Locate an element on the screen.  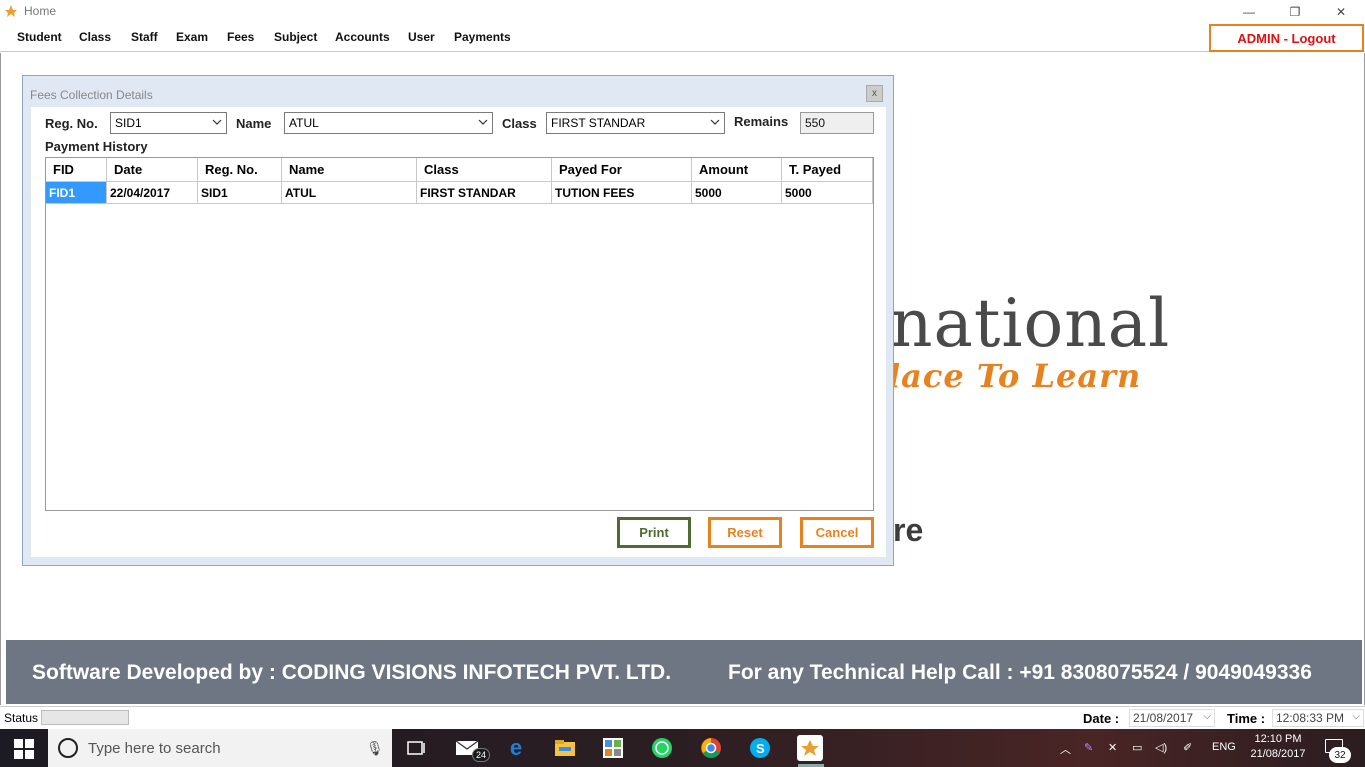
class-combobox: FIRST STANDAR is located at coordinates (635, 123).